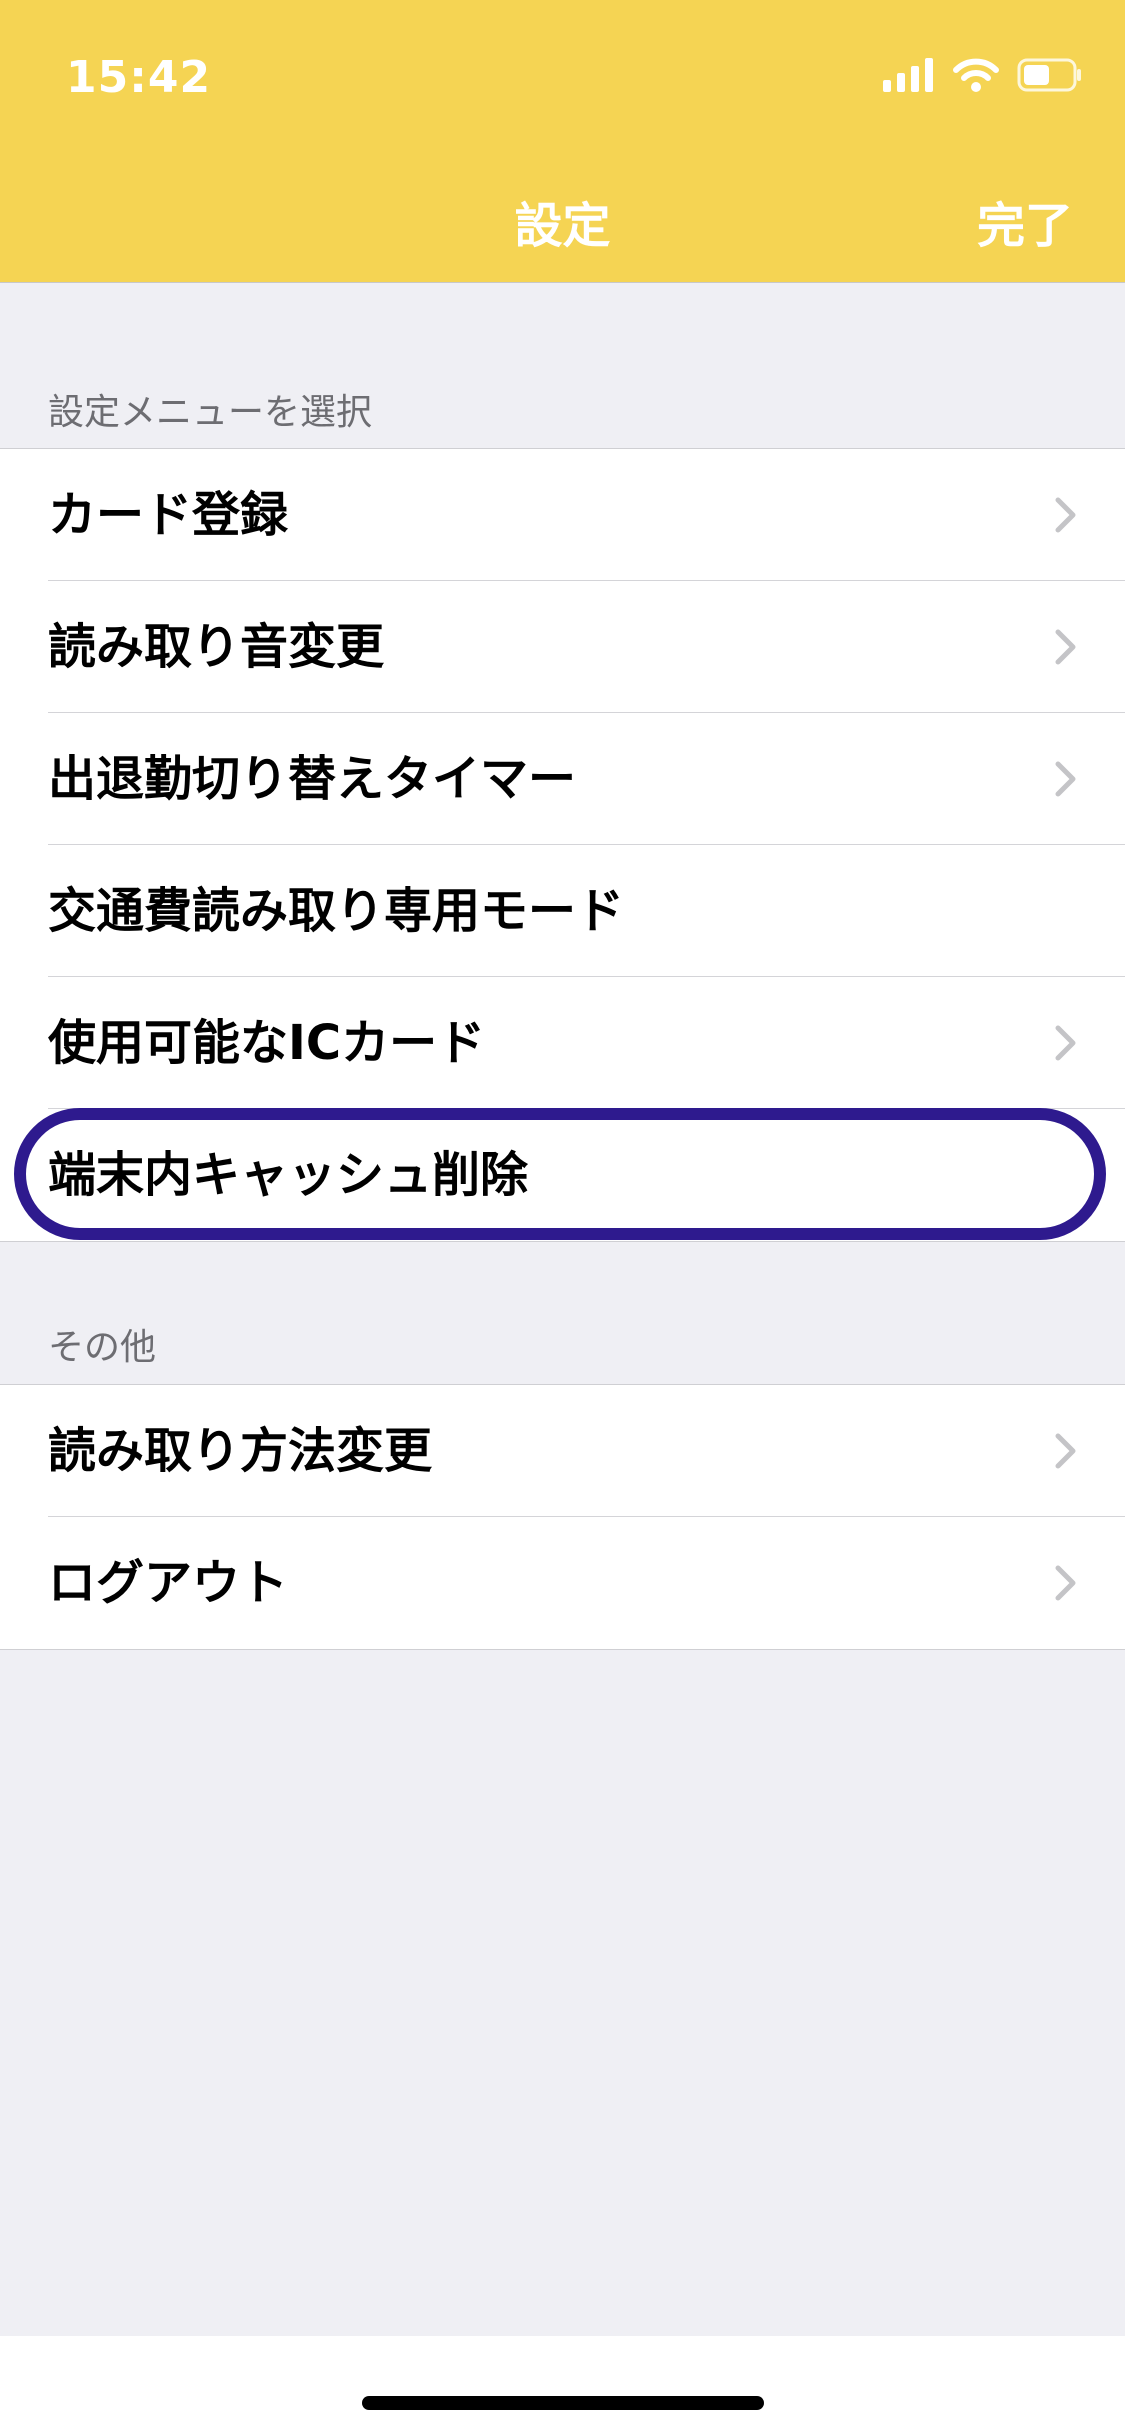 The height and width of the screenshot is (2436, 1125). What do you see at coordinates (216, 647) in the screenshot?
I see `menu-item-label: 読み取り音変更` at bounding box center [216, 647].